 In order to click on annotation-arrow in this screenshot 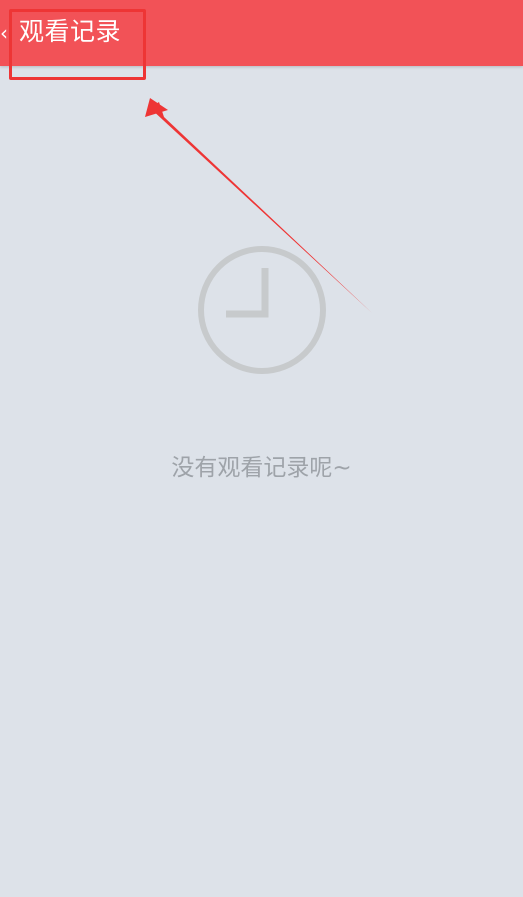, I will do `click(258, 205)`.